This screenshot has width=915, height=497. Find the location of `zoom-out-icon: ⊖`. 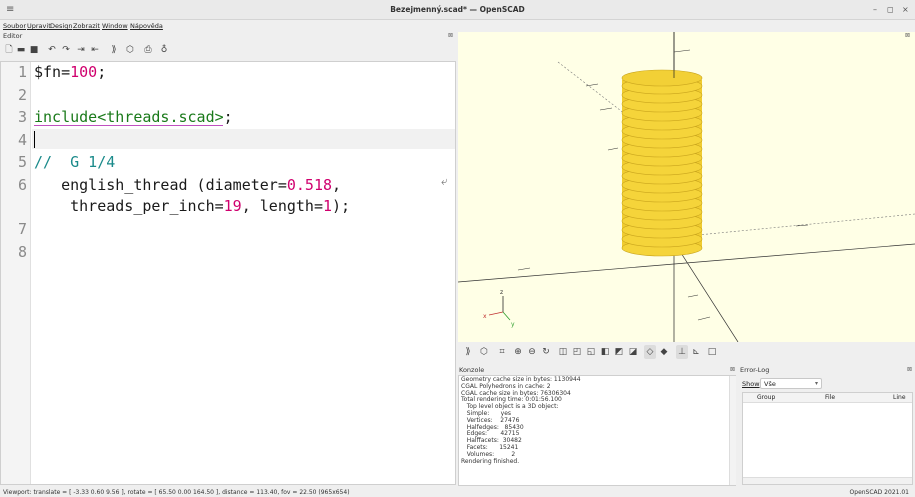

zoom-out-icon: ⊖ is located at coordinates (532, 352).